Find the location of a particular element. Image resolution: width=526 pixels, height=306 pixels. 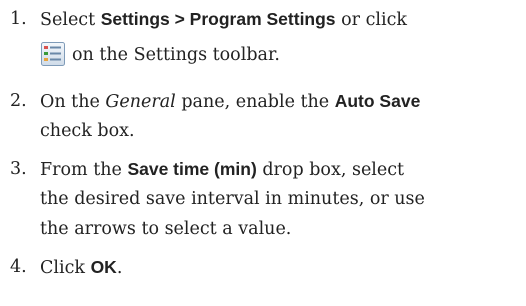

step-number: 2. is located at coordinates (18, 101).